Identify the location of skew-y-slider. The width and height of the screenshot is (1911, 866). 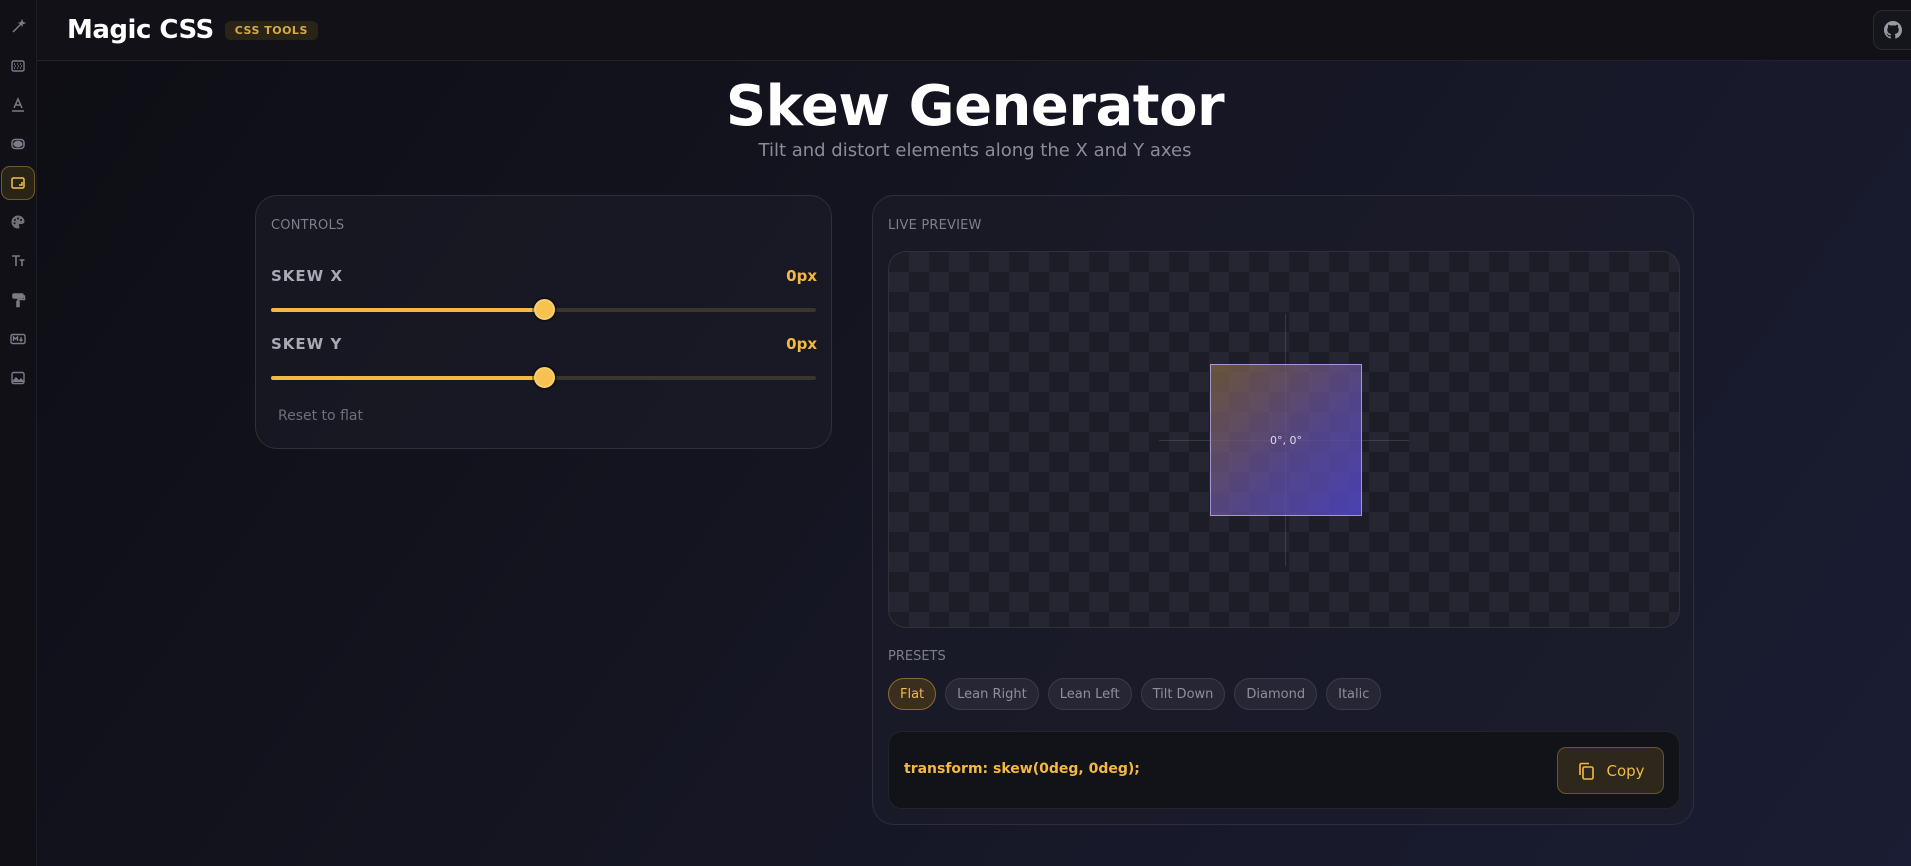
(543, 377).